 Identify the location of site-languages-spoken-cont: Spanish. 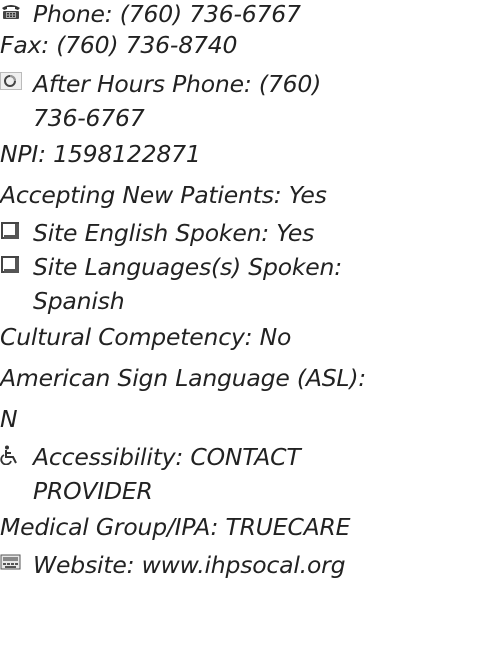
(79, 301).